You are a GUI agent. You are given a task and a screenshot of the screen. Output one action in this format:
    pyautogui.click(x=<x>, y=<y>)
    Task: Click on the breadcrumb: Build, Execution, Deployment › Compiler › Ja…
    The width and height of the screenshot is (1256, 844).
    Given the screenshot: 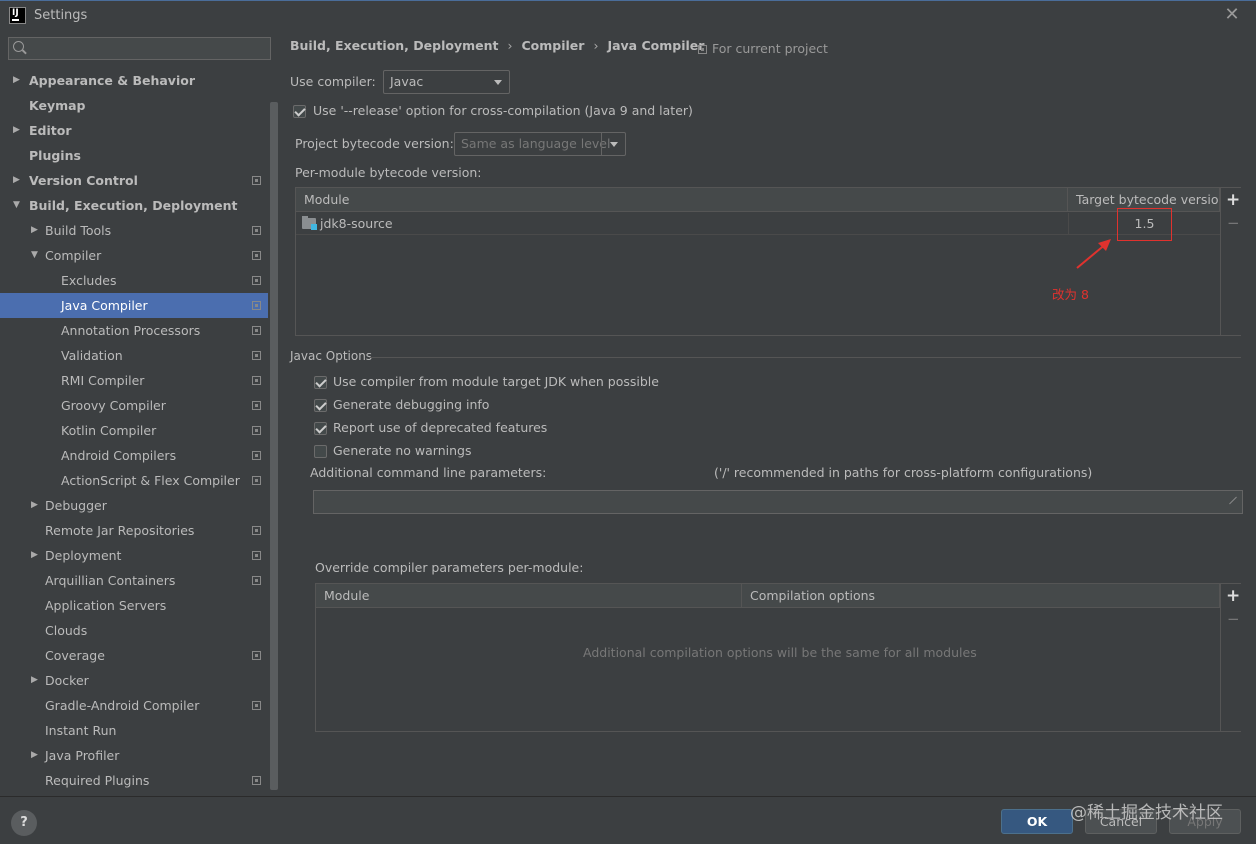 What is the action you would take?
    pyautogui.click(x=497, y=45)
    